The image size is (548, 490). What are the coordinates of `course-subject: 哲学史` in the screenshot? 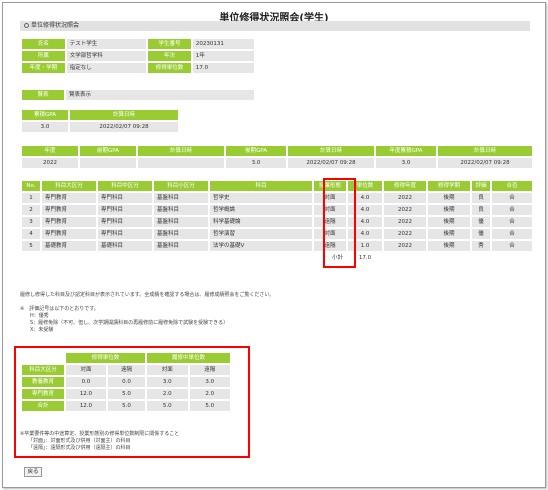 It's located at (261, 198).